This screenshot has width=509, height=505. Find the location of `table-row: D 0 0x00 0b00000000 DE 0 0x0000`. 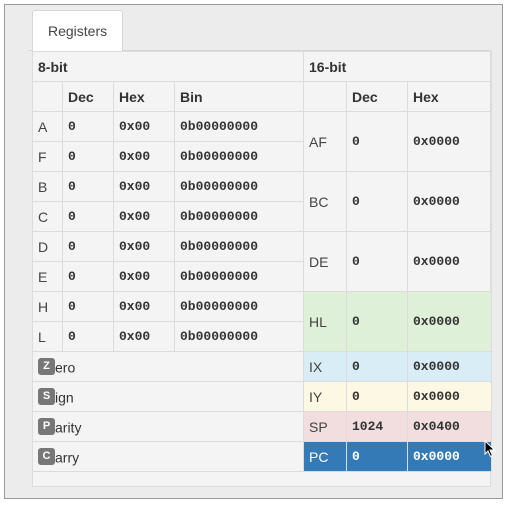

table-row: D 0 0x00 0b00000000 DE 0 0x0000 is located at coordinates (262, 261).